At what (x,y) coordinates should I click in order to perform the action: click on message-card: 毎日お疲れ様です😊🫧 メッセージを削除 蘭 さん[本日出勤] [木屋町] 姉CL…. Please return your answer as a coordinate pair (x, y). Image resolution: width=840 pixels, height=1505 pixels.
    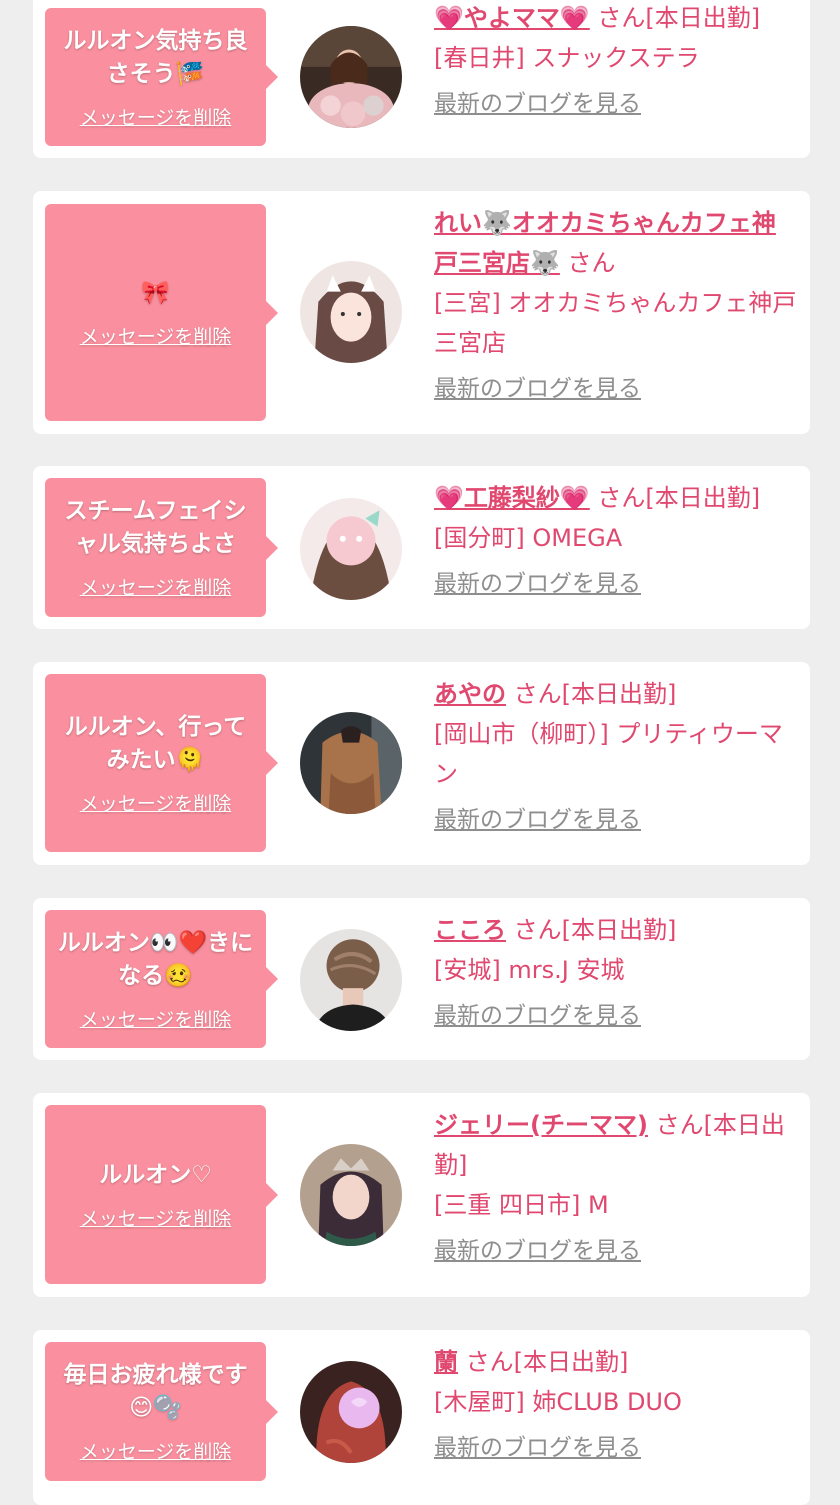
    Looking at the image, I should click on (421, 1417).